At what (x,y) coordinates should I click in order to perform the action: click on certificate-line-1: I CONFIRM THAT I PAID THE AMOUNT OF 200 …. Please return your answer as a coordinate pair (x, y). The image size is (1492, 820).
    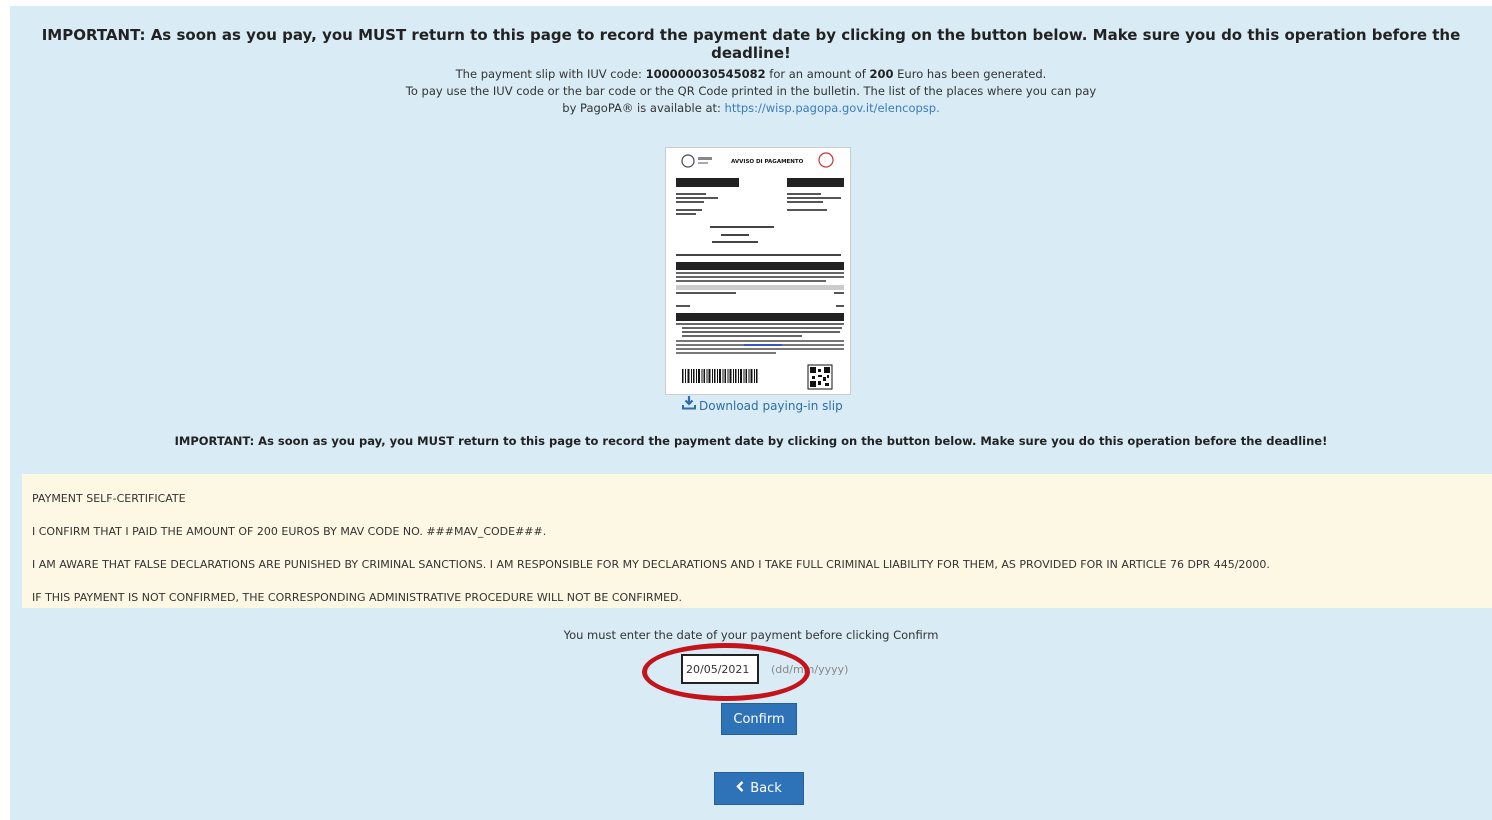
    Looking at the image, I should click on (289, 531).